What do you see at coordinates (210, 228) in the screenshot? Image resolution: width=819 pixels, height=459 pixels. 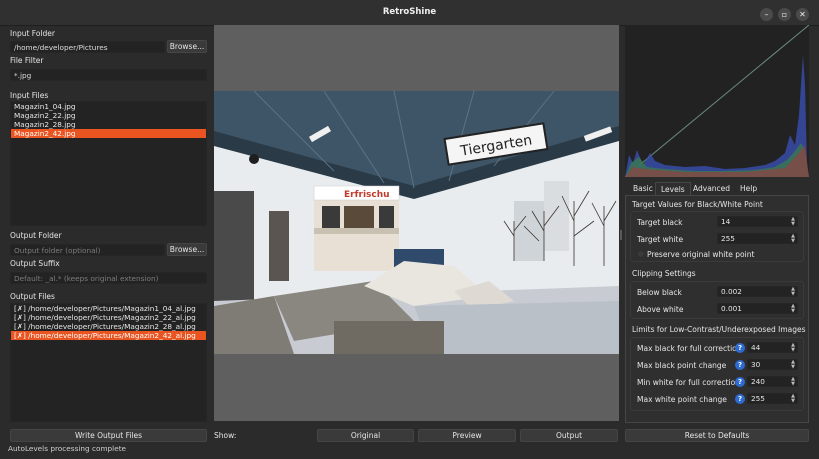 I see `left-splitter` at bounding box center [210, 228].